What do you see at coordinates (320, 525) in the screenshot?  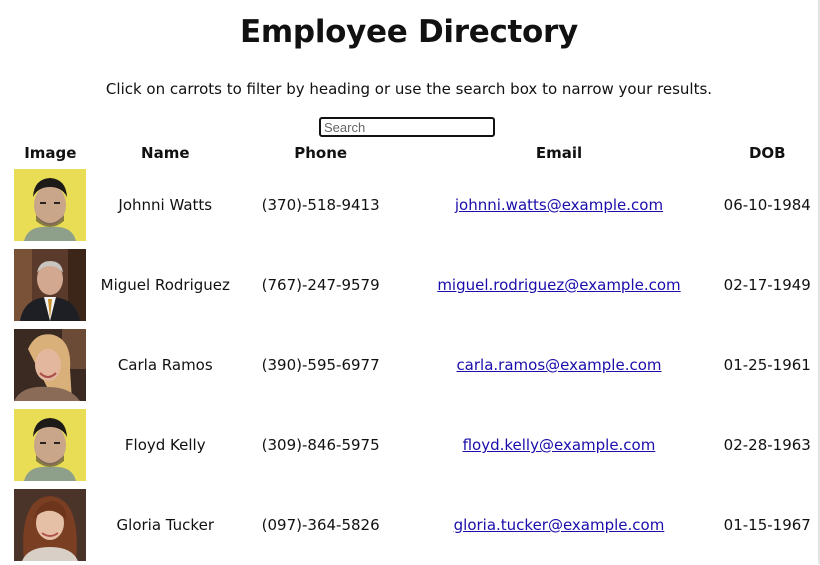 I see `employee-phone: (097)-364-5826` at bounding box center [320, 525].